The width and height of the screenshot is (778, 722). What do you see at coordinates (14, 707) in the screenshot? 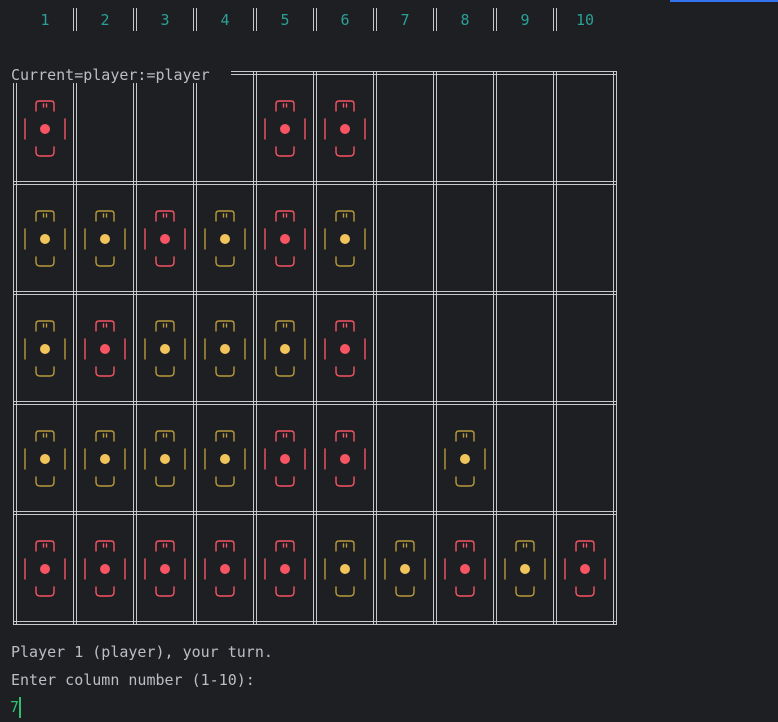
I see `column-input: 7` at bounding box center [14, 707].